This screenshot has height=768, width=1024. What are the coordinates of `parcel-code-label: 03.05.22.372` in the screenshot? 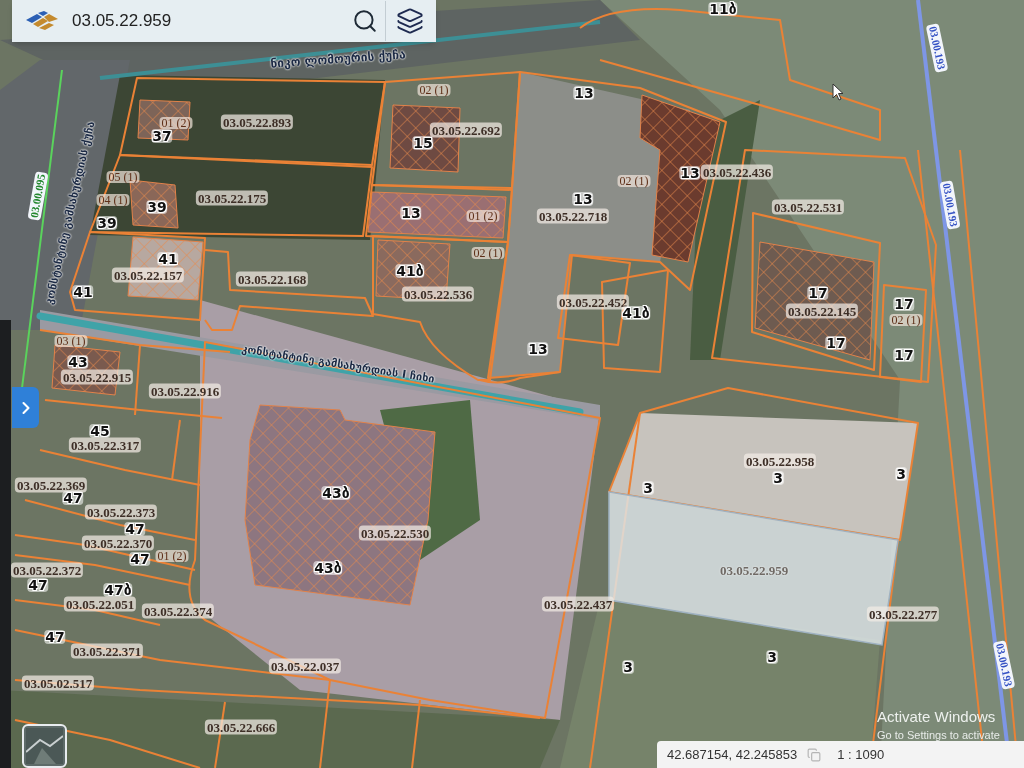 It's located at (47, 570).